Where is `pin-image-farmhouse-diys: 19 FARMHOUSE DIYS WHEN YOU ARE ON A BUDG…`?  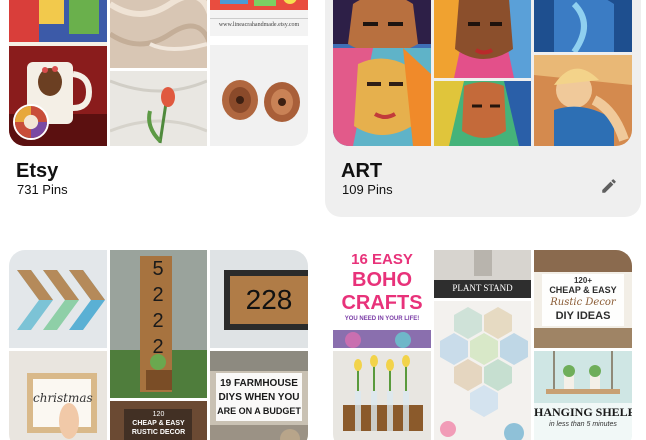 pin-image-farmhouse-diys: 19 FARMHOUSE DIYS WHEN YOU ARE ON A BUDG… is located at coordinates (259, 395).